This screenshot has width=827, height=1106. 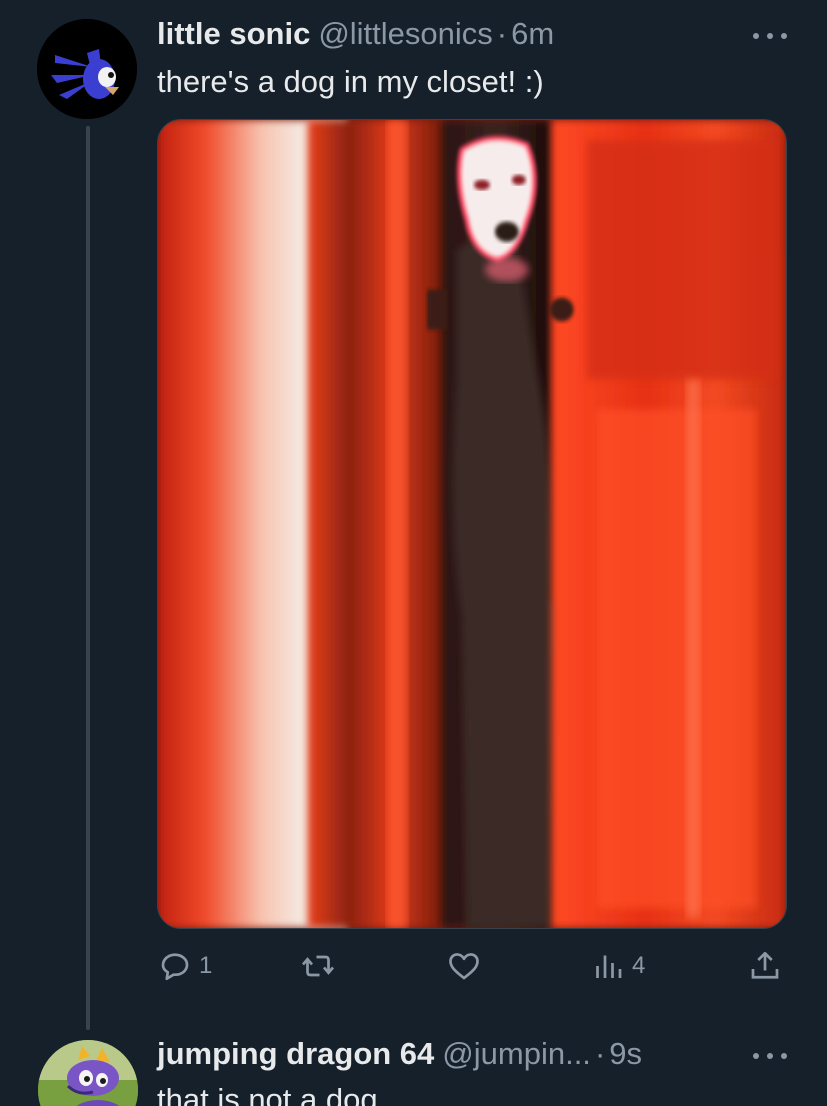 I want to click on author-name: little sonic, so click(x=233, y=34).